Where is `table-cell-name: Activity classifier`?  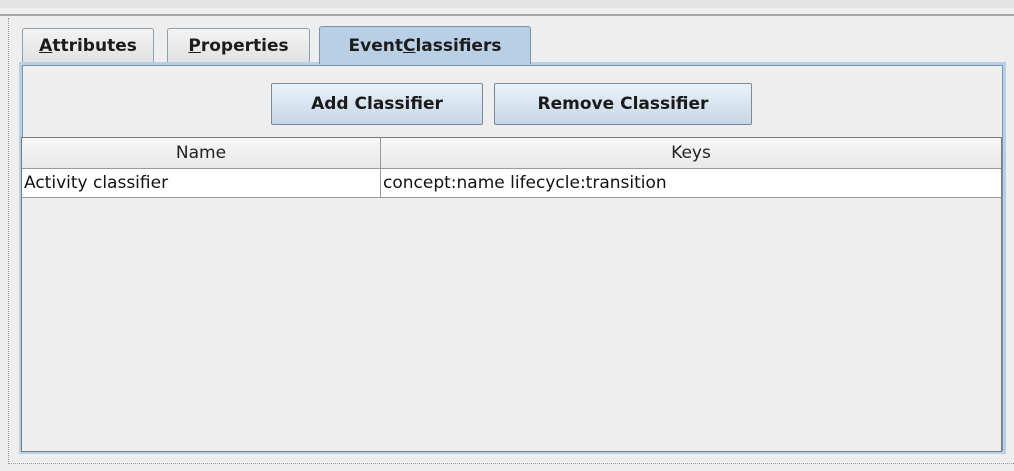
table-cell-name: Activity classifier is located at coordinates (201, 183).